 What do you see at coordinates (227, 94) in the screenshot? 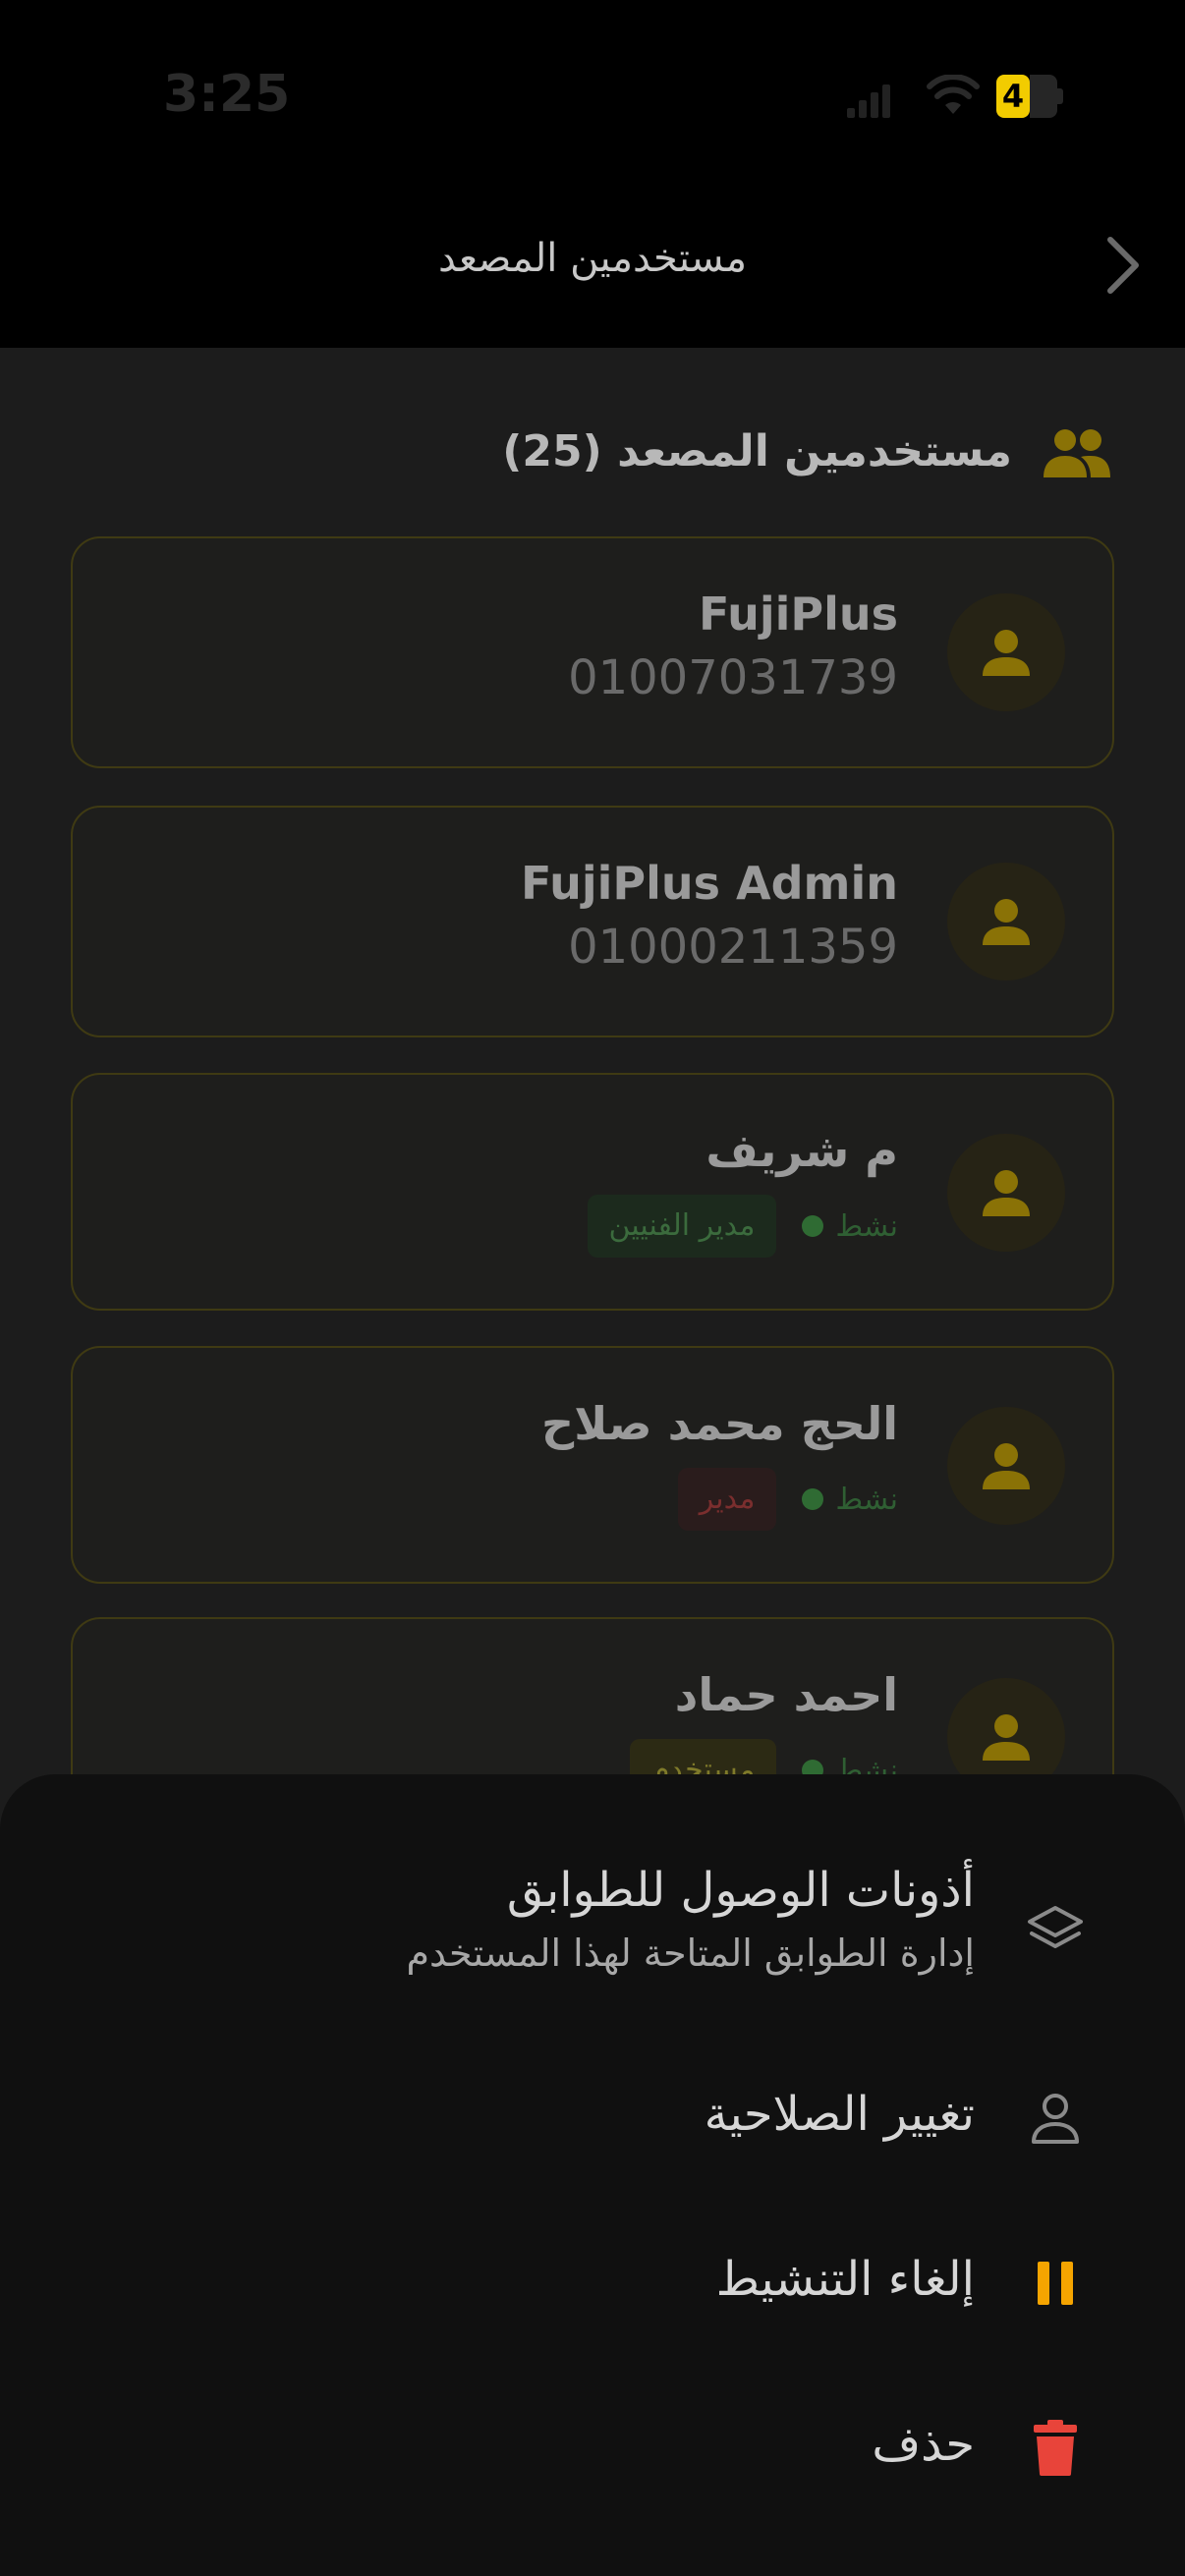
I see `status-time: 3:25` at bounding box center [227, 94].